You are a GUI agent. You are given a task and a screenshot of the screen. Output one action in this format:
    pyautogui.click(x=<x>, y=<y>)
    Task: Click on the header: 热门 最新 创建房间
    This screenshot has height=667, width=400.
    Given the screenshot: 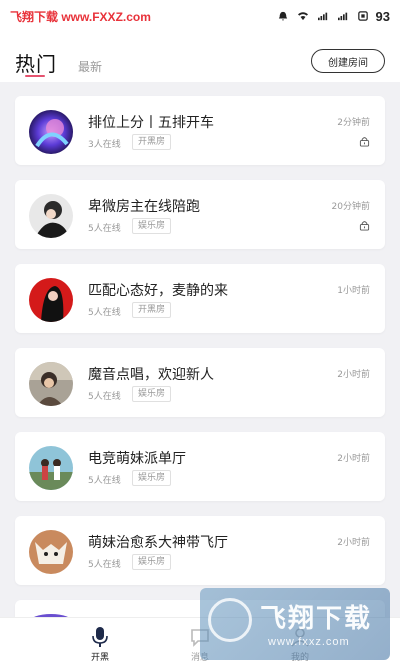 What is the action you would take?
    pyautogui.click(x=200, y=57)
    